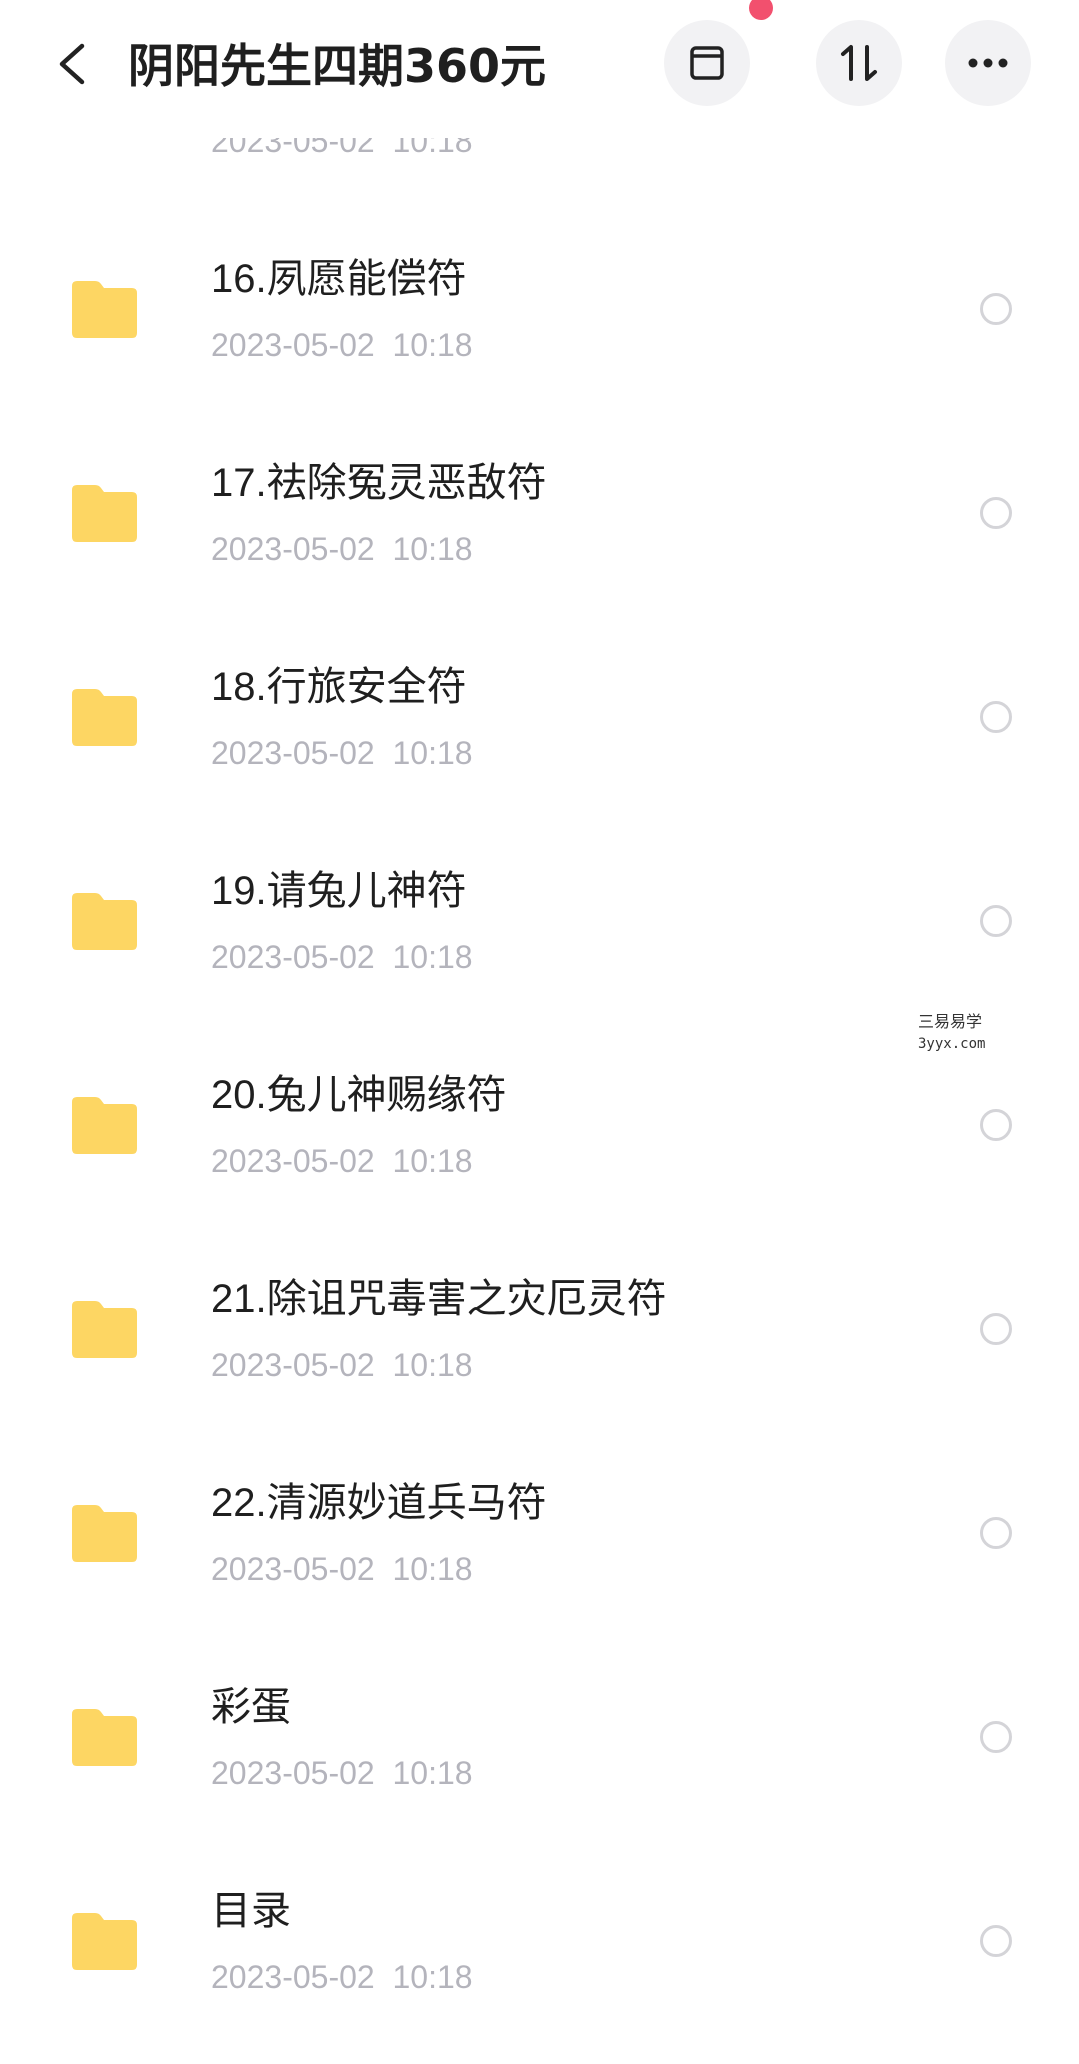  Describe the element at coordinates (539, 1341) in the screenshot. I see `file-row: 21.除诅咒毒害之灾厄灵符 2023-05-02 10:18` at that location.